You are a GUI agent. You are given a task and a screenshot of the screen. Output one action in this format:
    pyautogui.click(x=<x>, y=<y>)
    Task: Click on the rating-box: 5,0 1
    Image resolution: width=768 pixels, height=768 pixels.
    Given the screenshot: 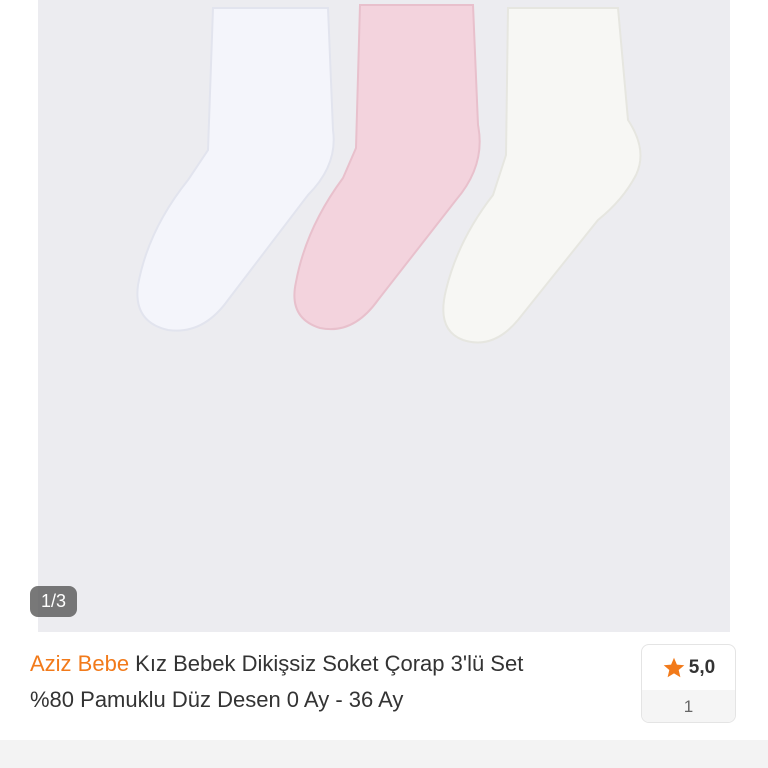 What is the action you would take?
    pyautogui.click(x=688, y=683)
    